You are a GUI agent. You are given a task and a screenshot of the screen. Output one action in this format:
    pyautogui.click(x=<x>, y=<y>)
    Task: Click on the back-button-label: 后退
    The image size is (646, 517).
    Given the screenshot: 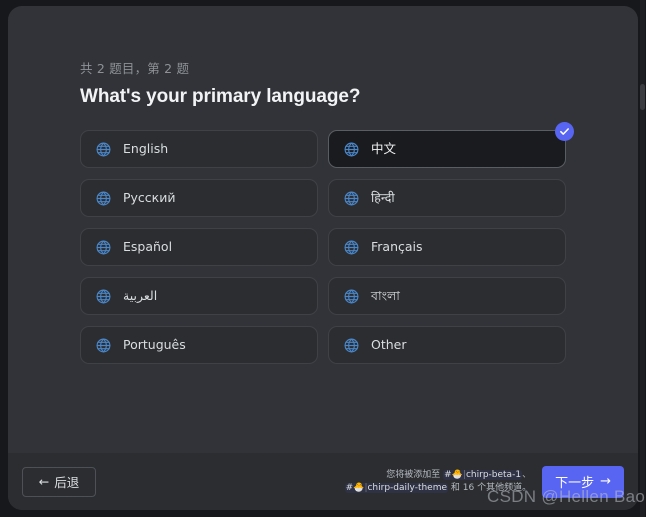 What is the action you would take?
    pyautogui.click(x=67, y=482)
    